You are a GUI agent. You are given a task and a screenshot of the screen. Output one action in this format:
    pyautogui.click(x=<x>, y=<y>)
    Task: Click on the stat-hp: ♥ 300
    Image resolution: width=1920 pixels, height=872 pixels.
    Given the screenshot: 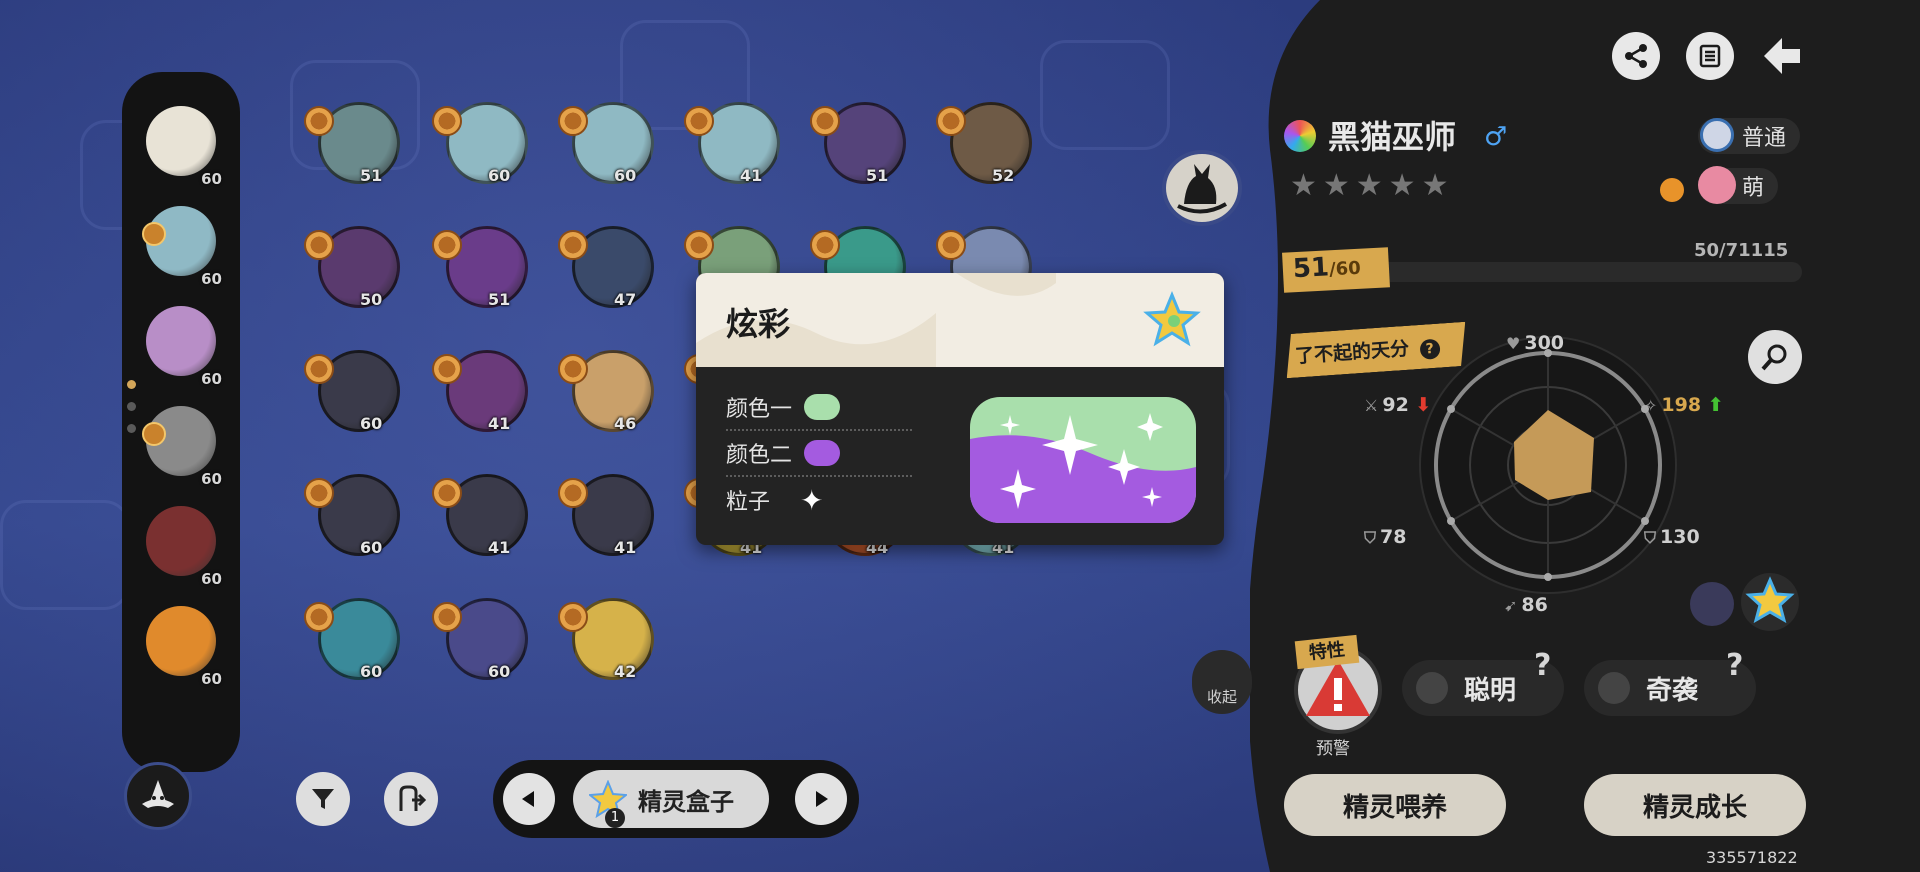 What is the action you would take?
    pyautogui.click(x=1535, y=343)
    